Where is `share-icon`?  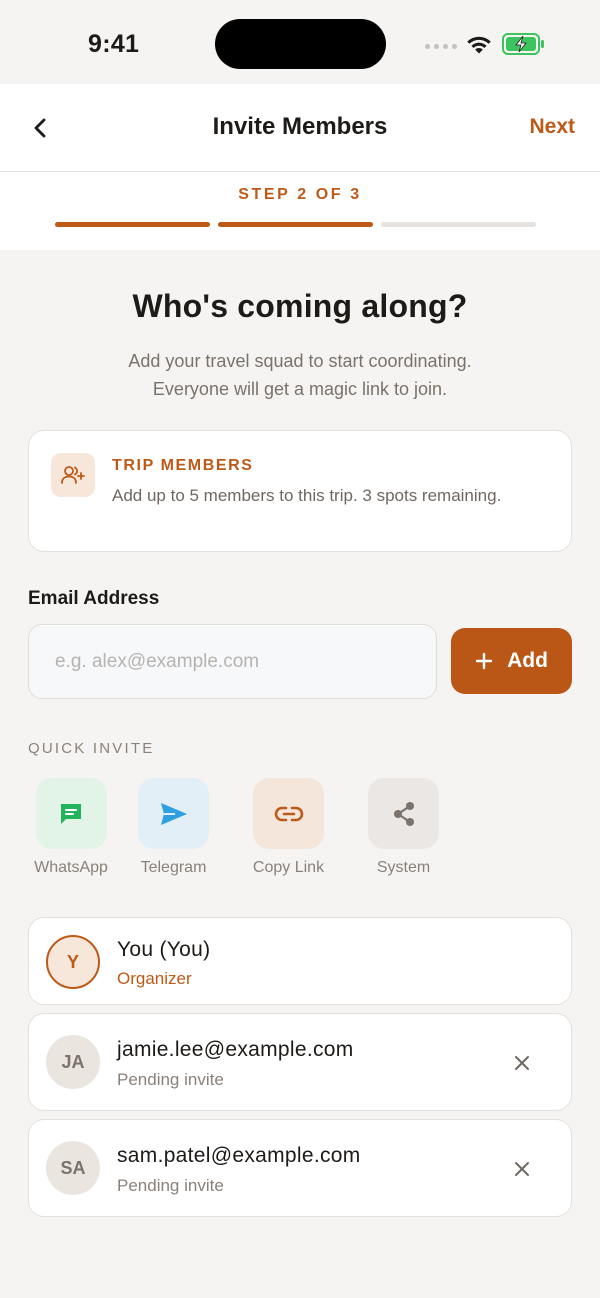 share-icon is located at coordinates (403, 813).